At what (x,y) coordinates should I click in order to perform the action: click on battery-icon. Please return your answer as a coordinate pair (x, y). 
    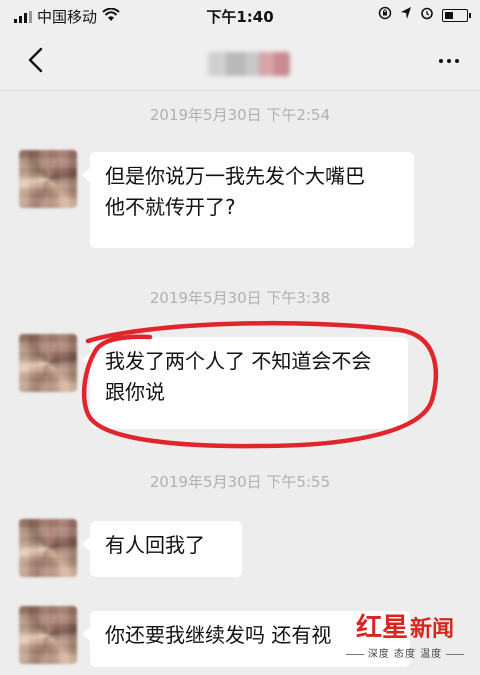
    Looking at the image, I should click on (456, 15).